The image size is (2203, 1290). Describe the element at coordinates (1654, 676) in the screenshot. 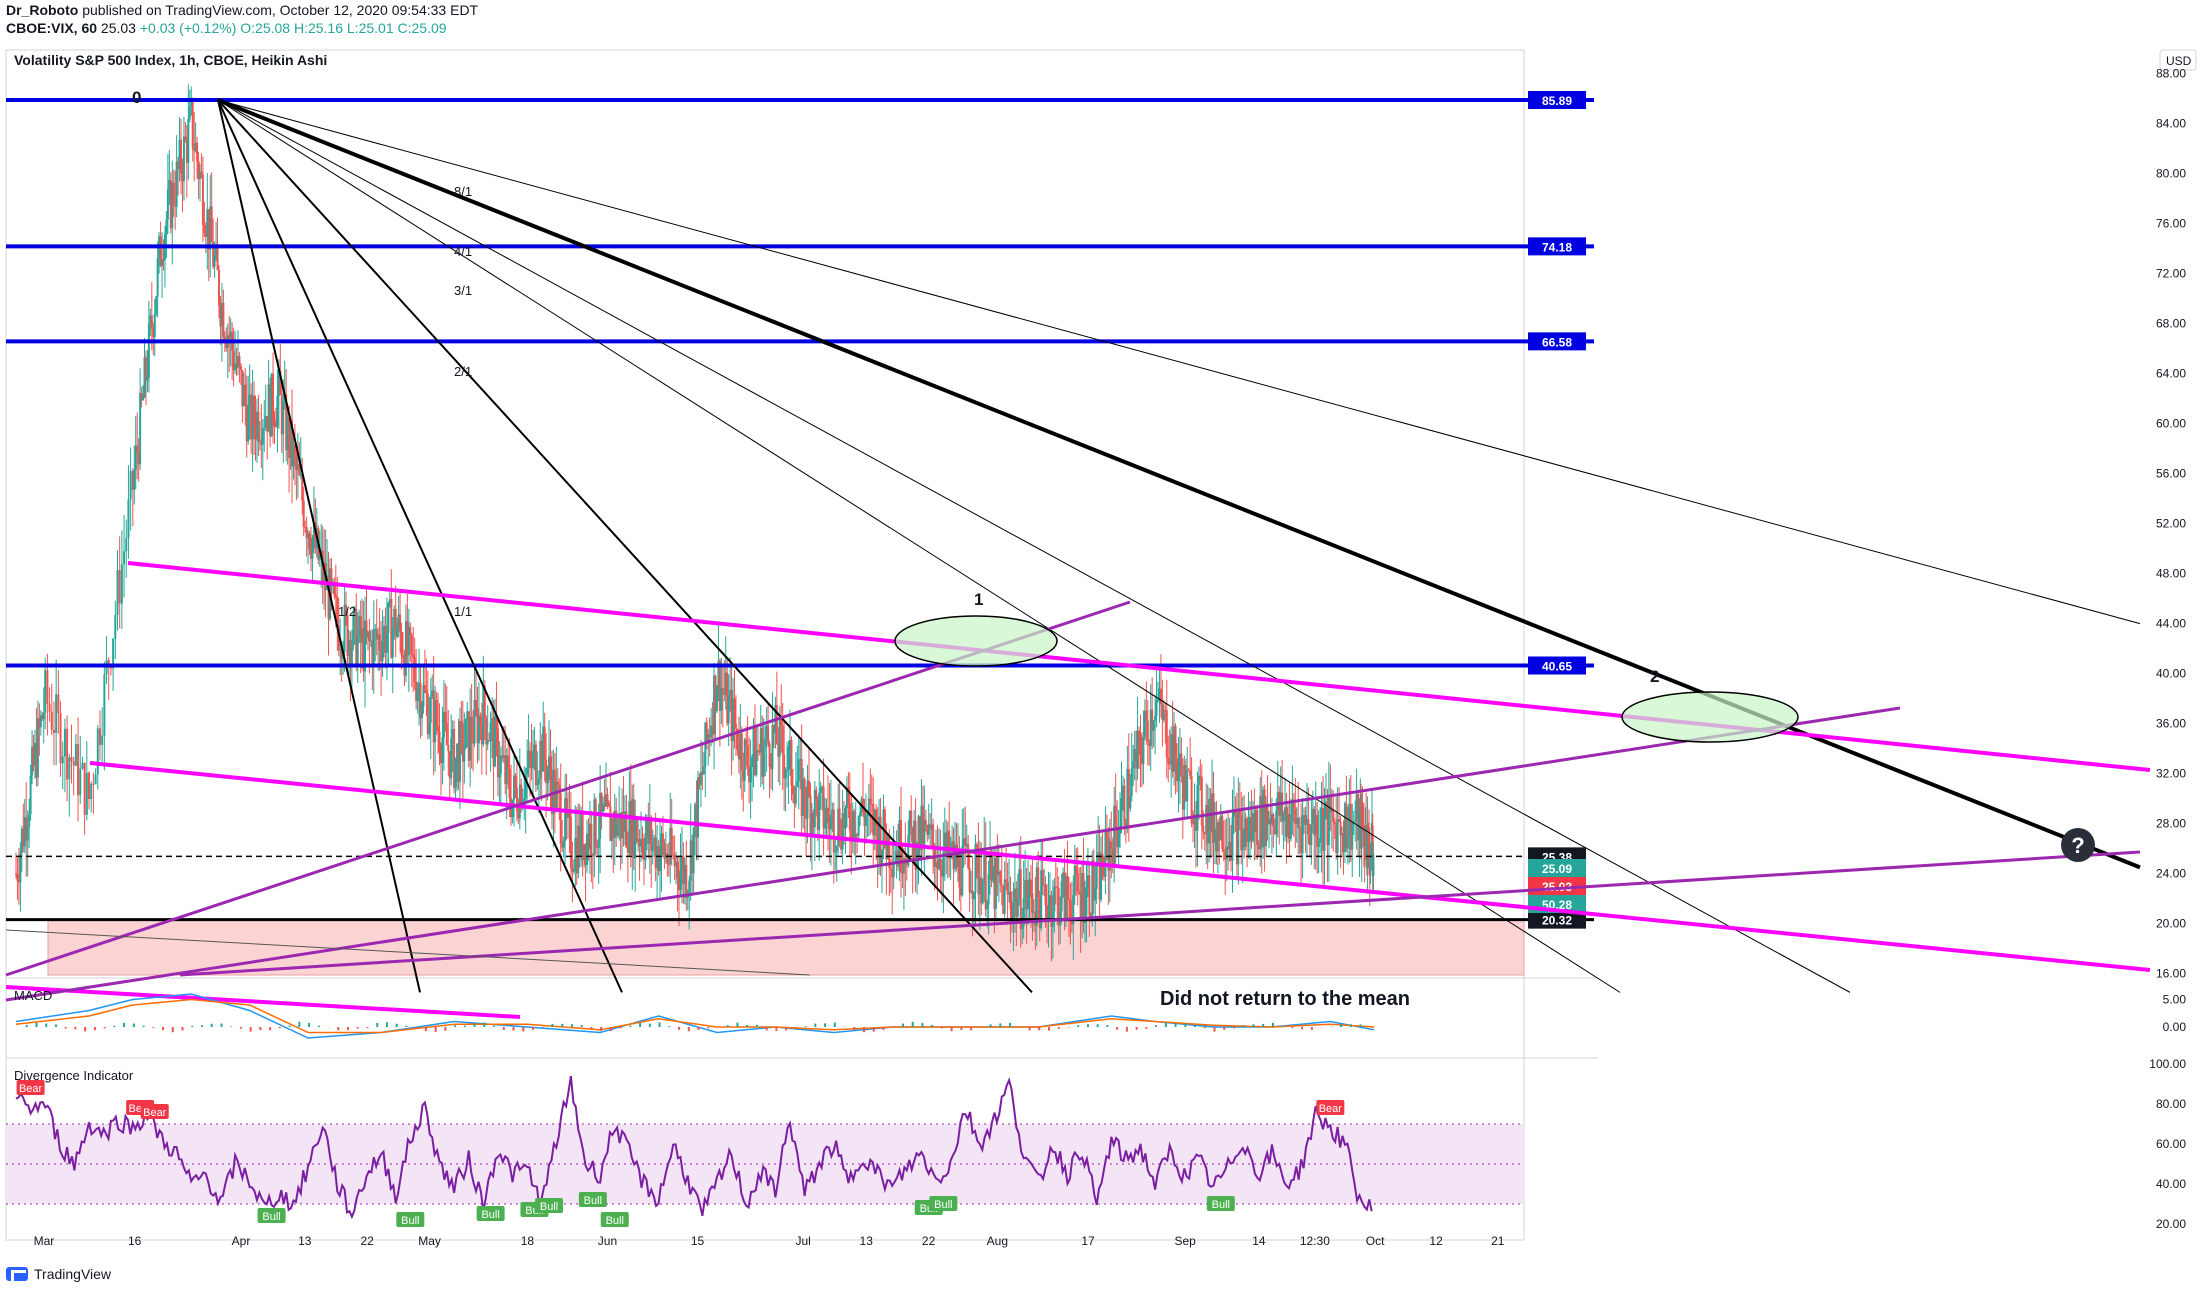

I see `point-label-2: 2` at that location.